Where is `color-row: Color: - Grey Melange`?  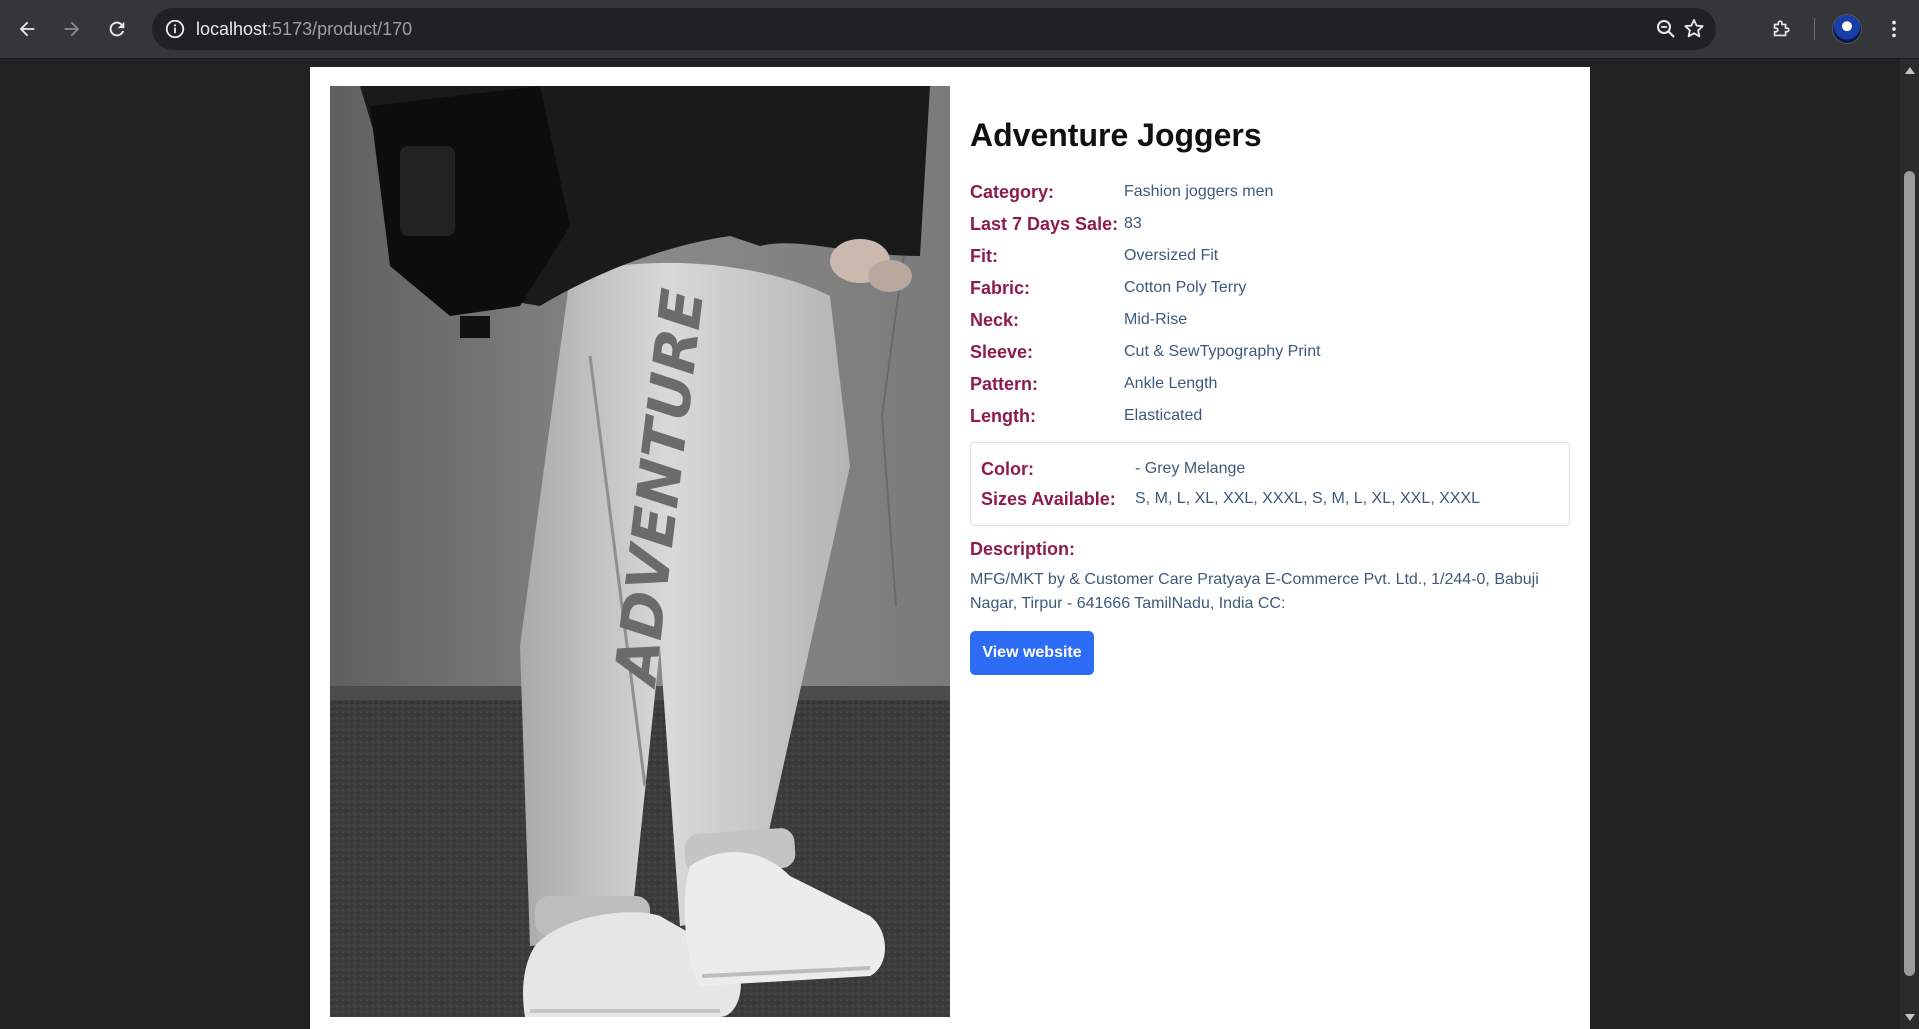 color-row: Color: - Grey Melange is located at coordinates (1271, 469).